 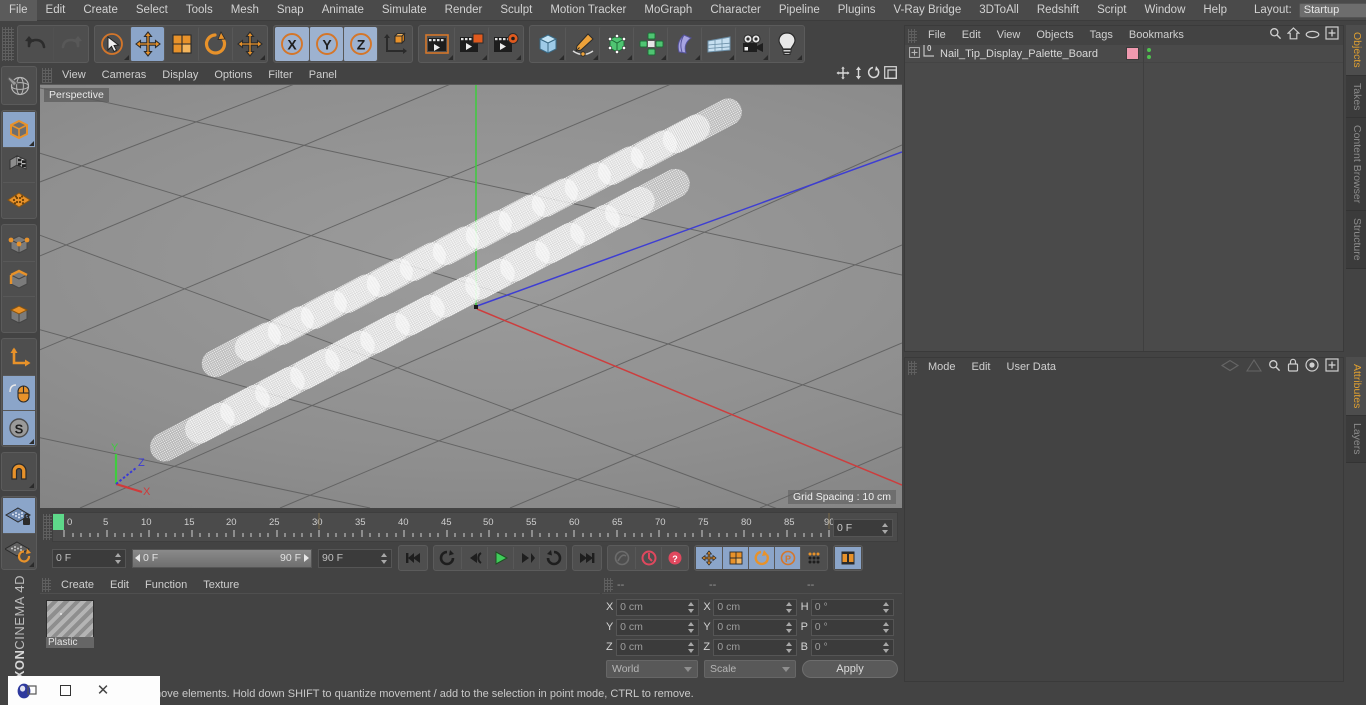 I want to click on texture-mode-icon, so click(x=19, y=164).